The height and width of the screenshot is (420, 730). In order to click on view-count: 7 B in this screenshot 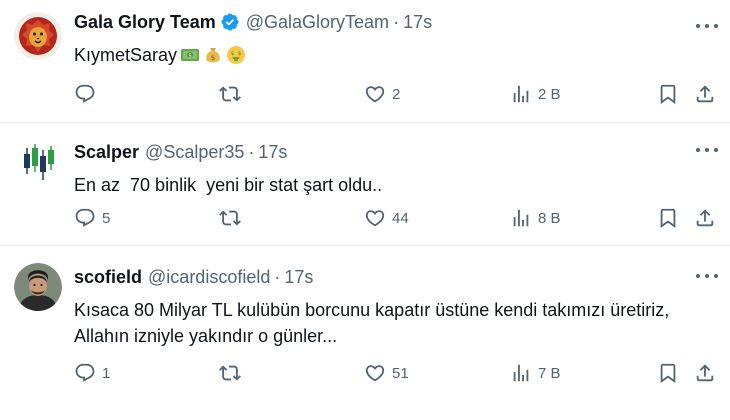, I will do `click(549, 373)`.